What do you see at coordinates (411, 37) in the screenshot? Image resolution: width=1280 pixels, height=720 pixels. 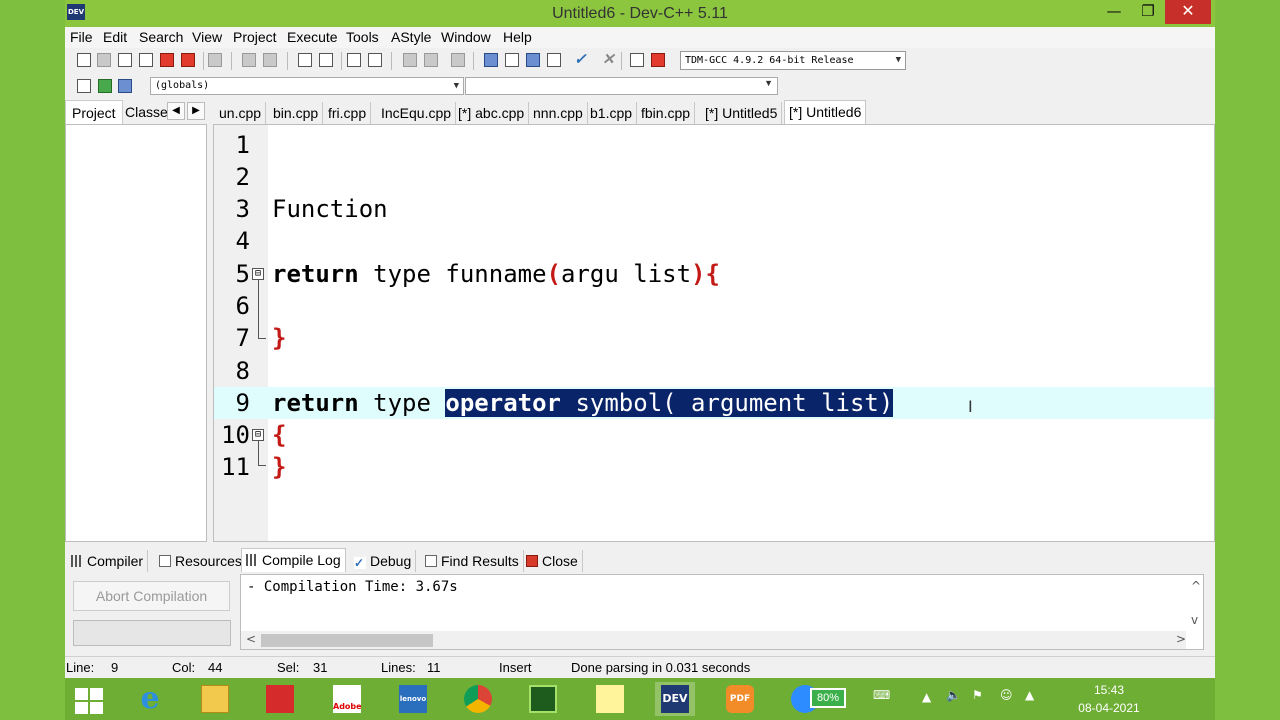 I see `menu-astyle: AStyle` at bounding box center [411, 37].